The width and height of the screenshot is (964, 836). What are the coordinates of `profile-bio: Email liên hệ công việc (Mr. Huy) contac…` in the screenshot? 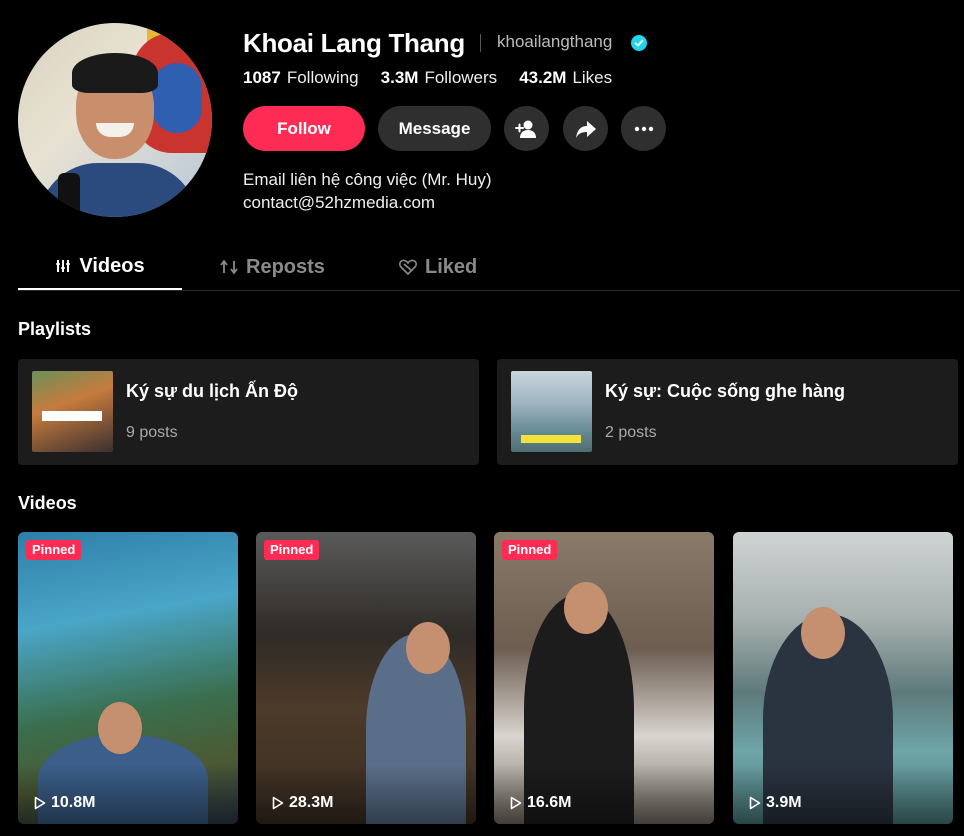 It's located at (367, 191).